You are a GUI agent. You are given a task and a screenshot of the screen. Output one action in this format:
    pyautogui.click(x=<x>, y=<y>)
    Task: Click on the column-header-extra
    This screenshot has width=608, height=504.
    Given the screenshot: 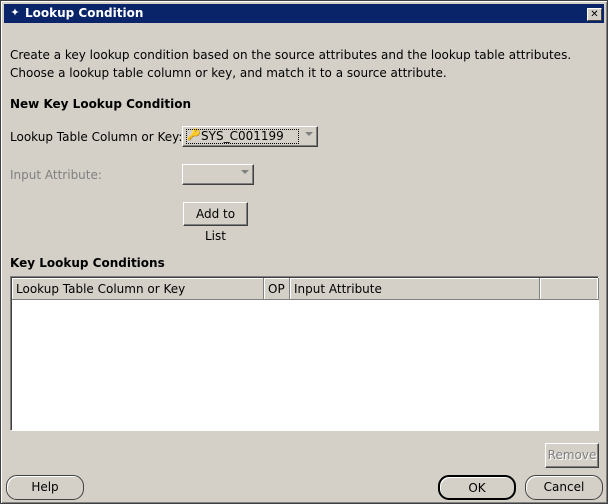 What is the action you would take?
    pyautogui.click(x=569, y=289)
    